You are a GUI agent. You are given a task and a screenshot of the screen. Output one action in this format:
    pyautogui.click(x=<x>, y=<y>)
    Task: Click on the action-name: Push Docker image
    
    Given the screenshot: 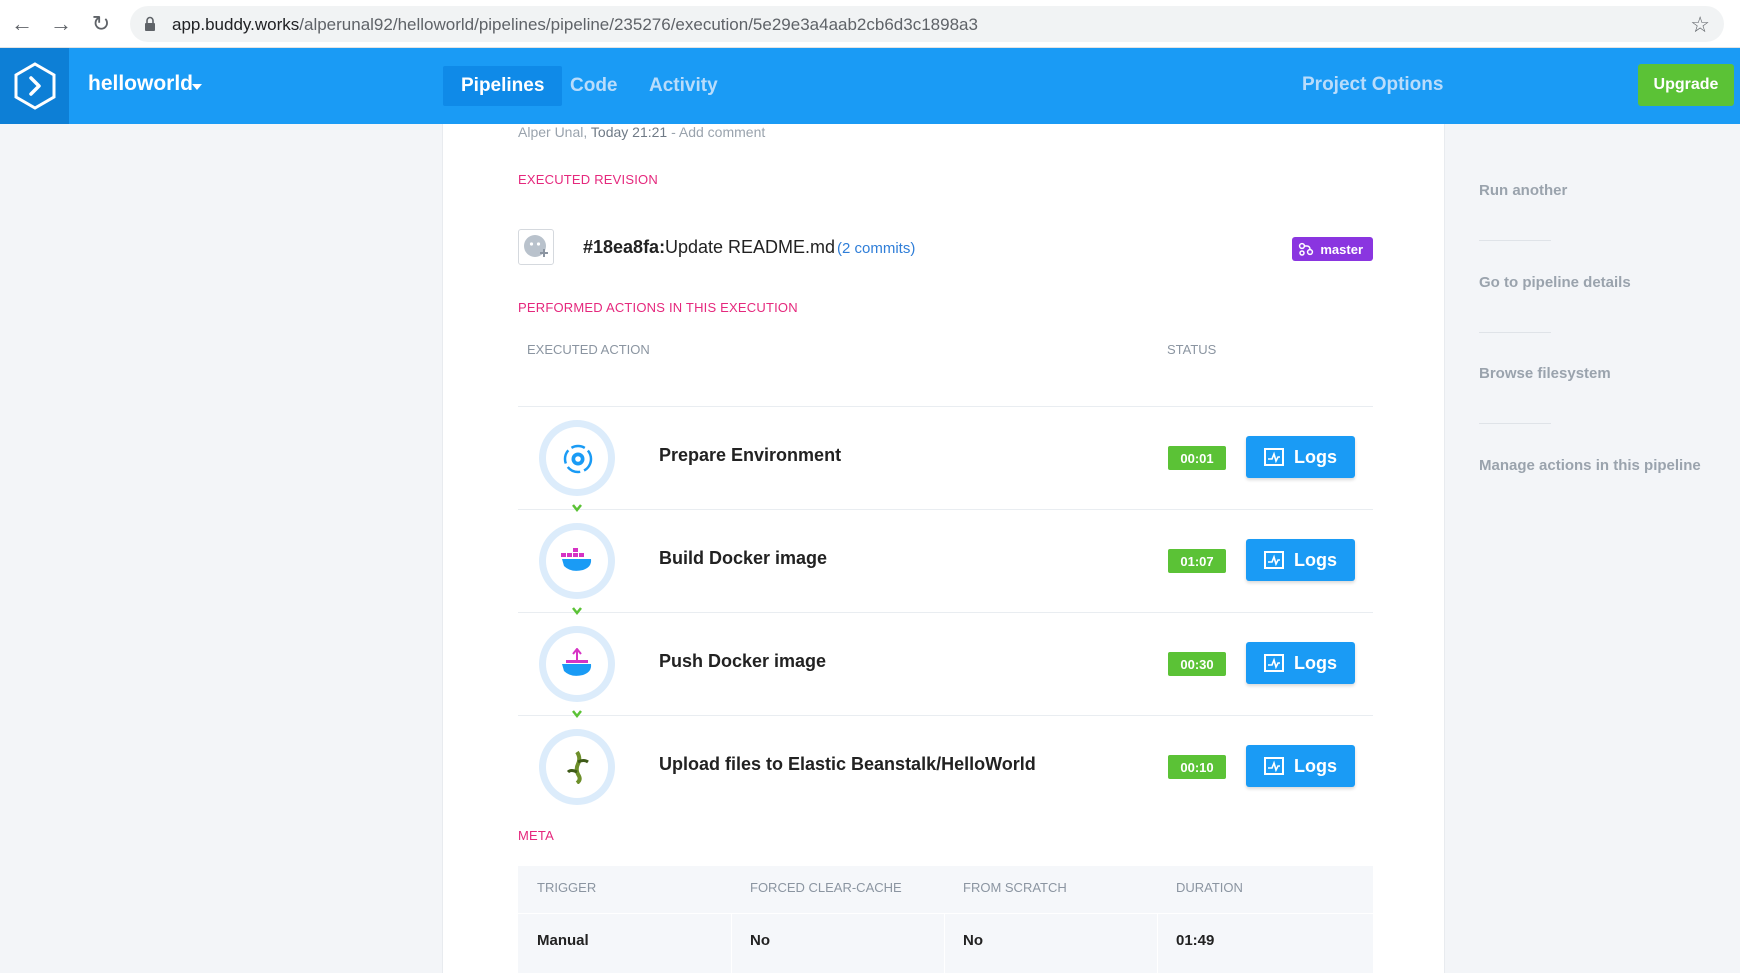 What is the action you would take?
    pyautogui.click(x=742, y=661)
    